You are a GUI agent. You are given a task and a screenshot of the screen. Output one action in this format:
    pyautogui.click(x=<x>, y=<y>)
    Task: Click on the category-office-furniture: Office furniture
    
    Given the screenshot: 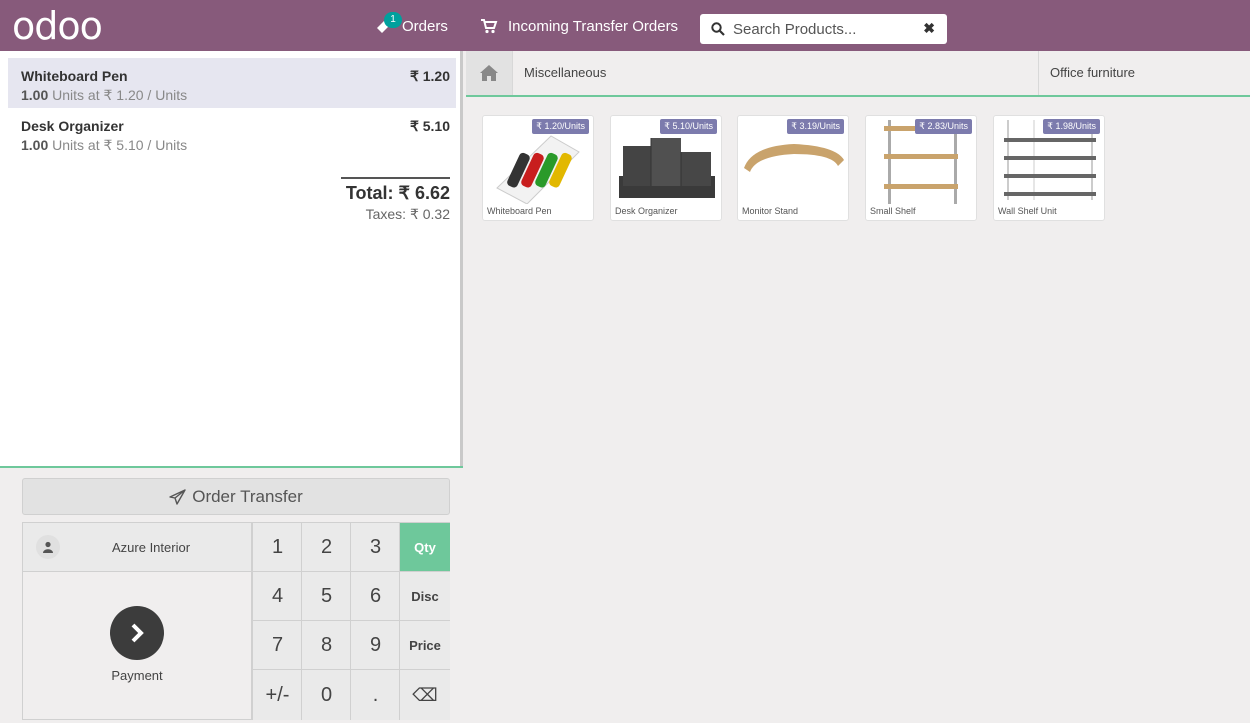 What is the action you would take?
    pyautogui.click(x=1092, y=72)
    